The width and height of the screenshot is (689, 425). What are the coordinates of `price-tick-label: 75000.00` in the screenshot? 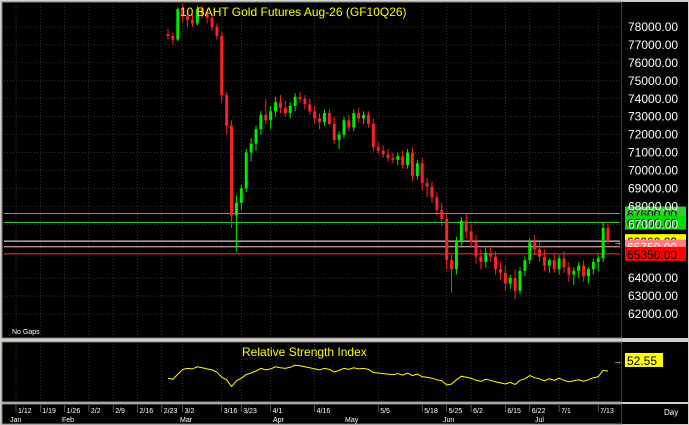 It's located at (653, 81).